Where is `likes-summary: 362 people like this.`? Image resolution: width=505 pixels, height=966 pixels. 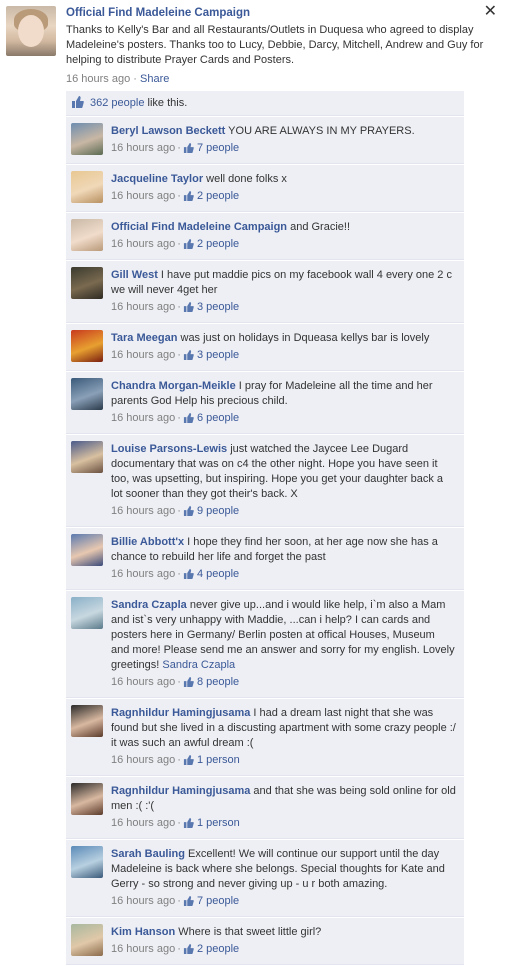
likes-summary: 362 people like this. is located at coordinates (138, 103).